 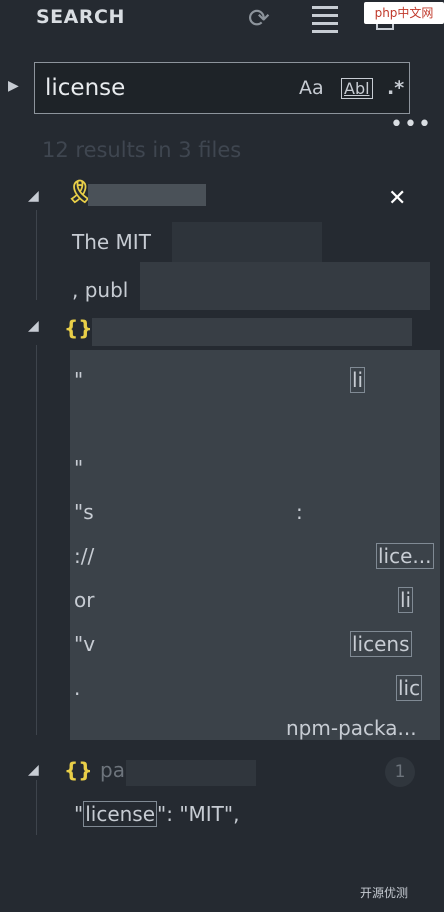 What do you see at coordinates (299, 512) in the screenshot?
I see `result-line: :` at bounding box center [299, 512].